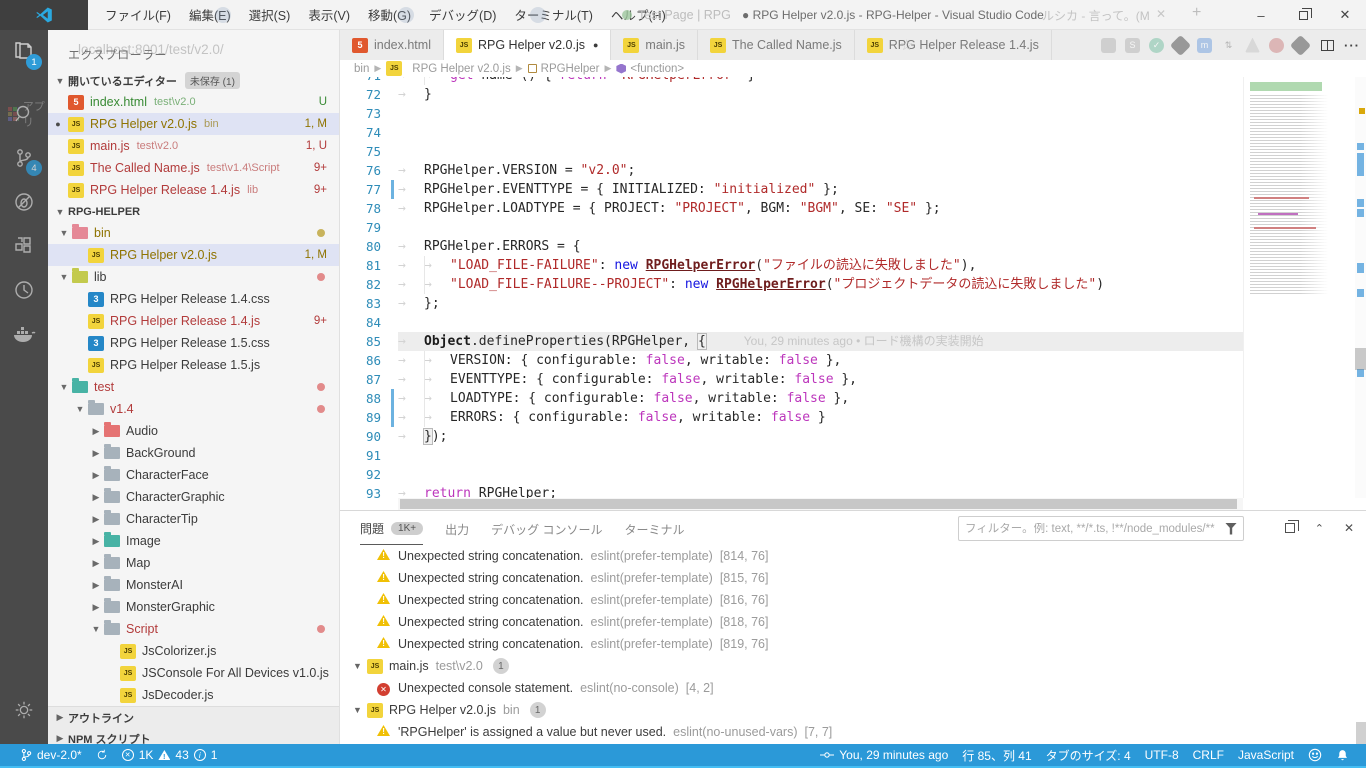 The height and width of the screenshot is (768, 1366). What do you see at coordinates (102, 755) in the screenshot?
I see `sync-status` at bounding box center [102, 755].